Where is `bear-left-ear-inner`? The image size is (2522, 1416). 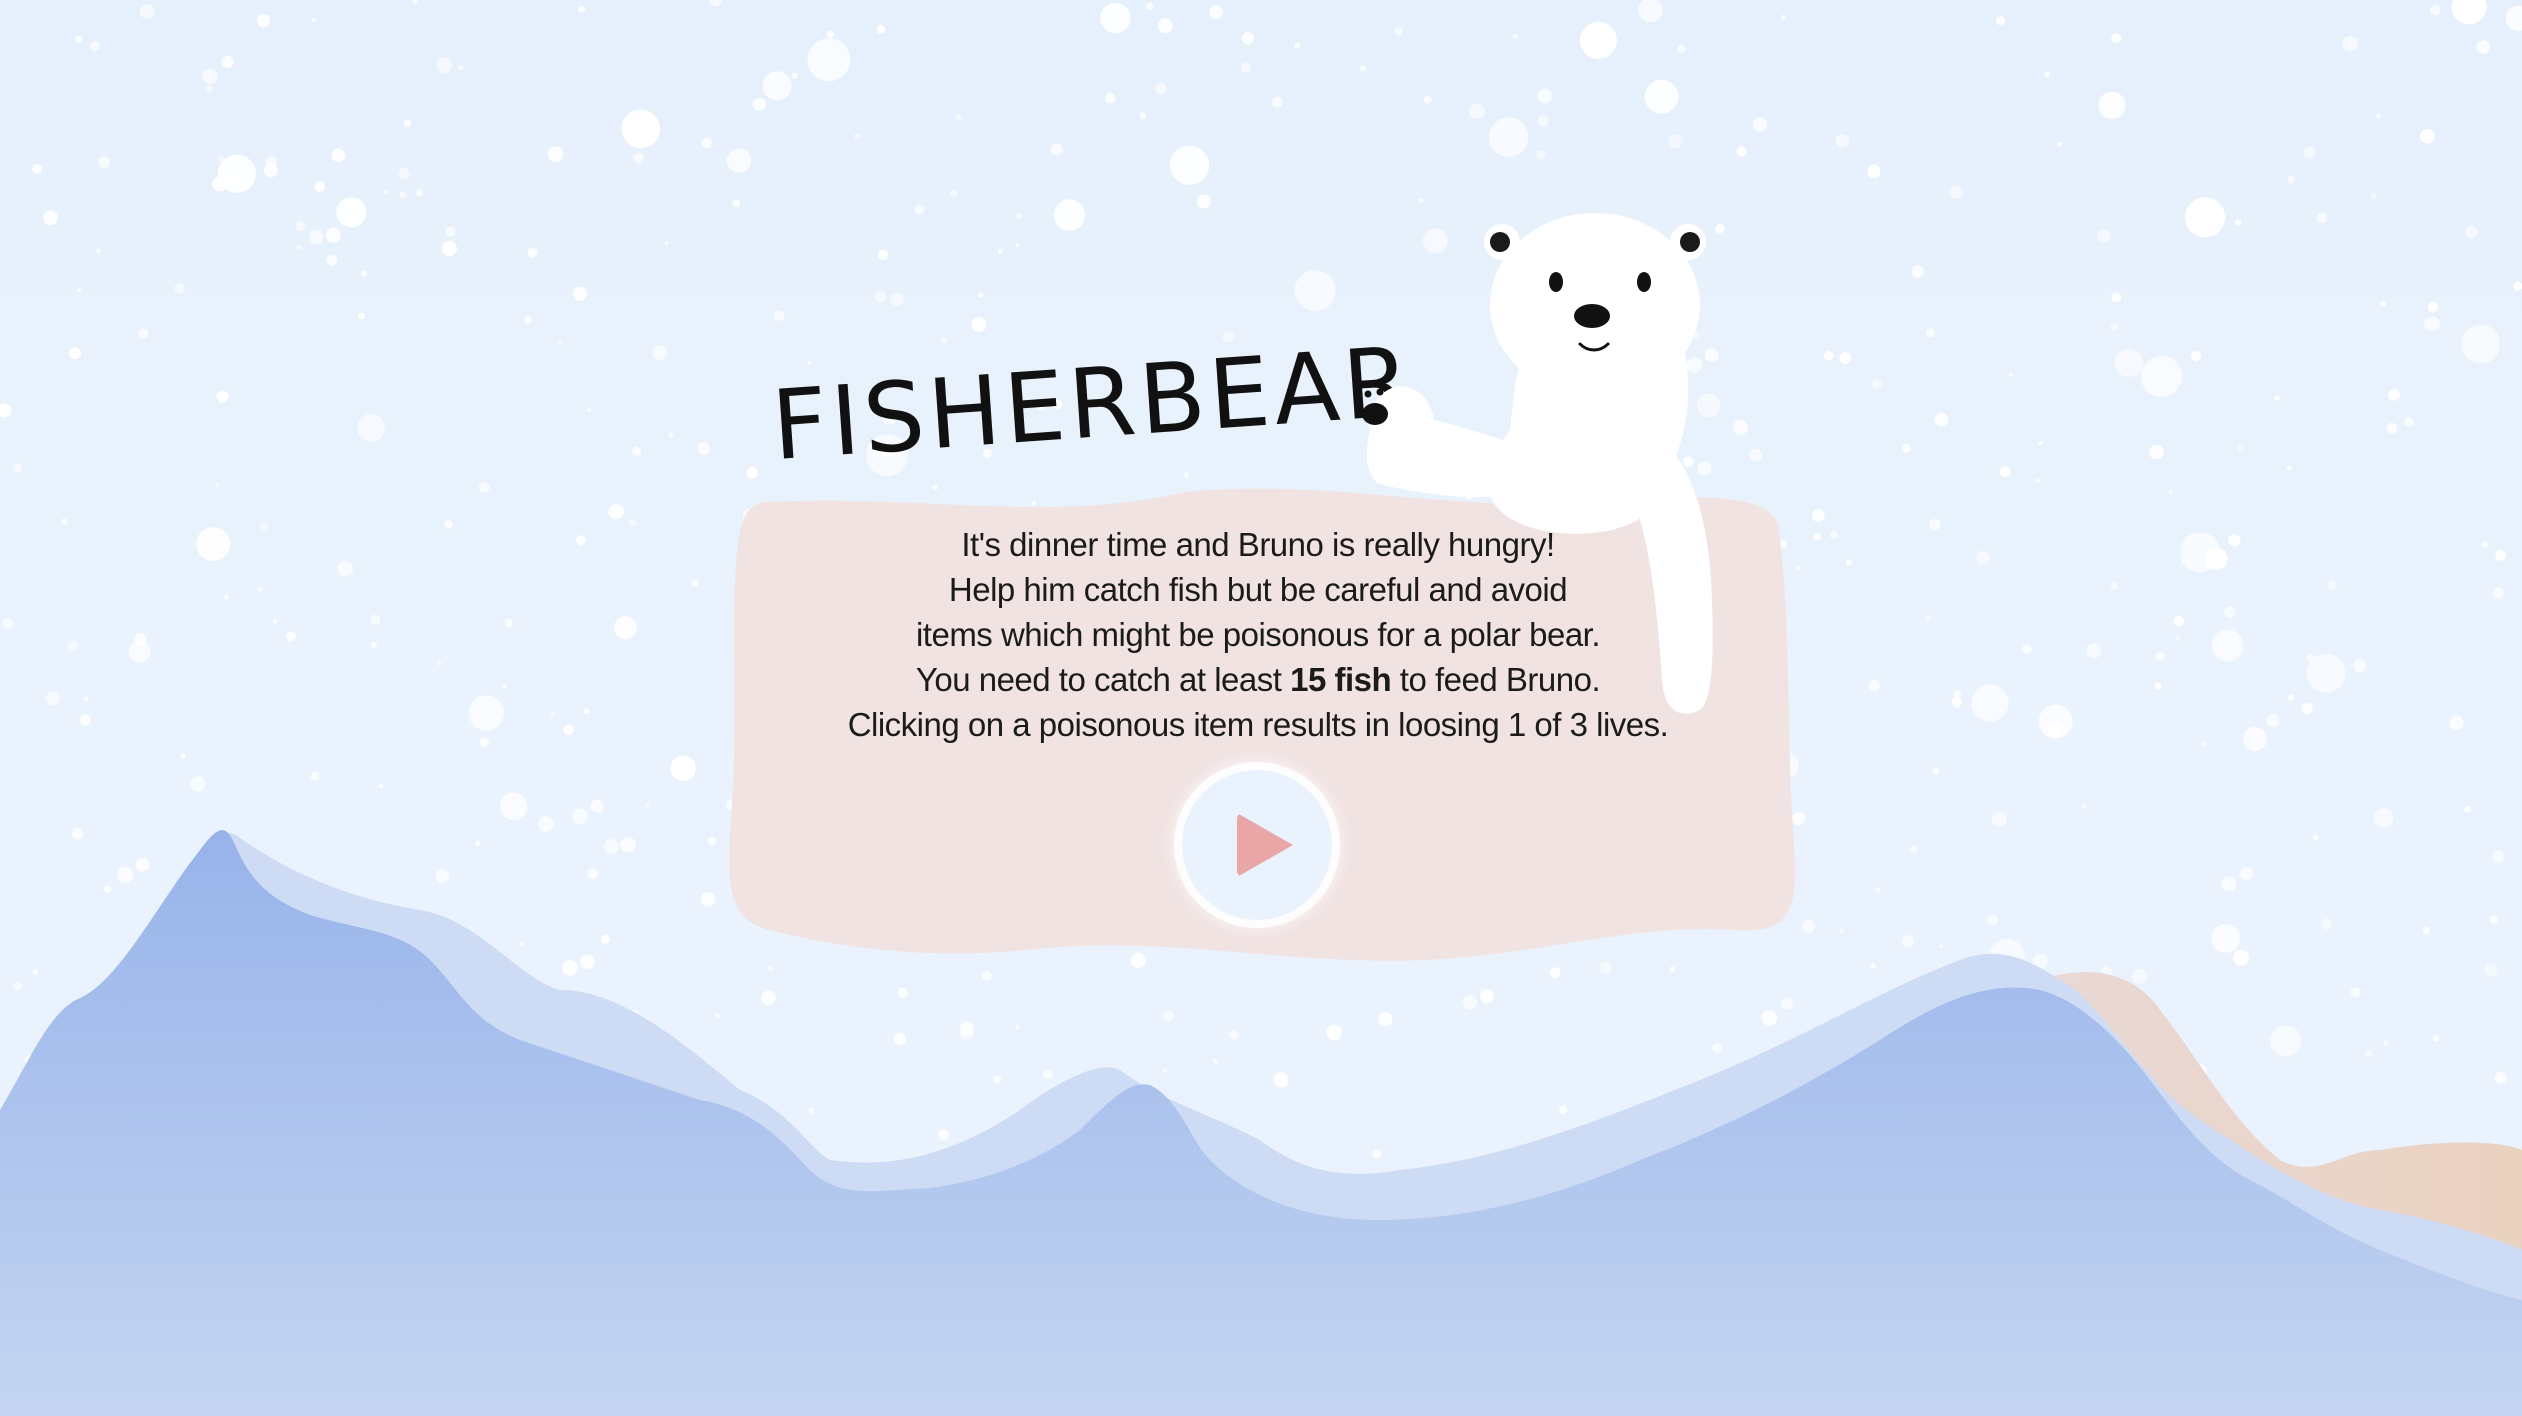
bear-left-ear-inner is located at coordinates (1500, 242).